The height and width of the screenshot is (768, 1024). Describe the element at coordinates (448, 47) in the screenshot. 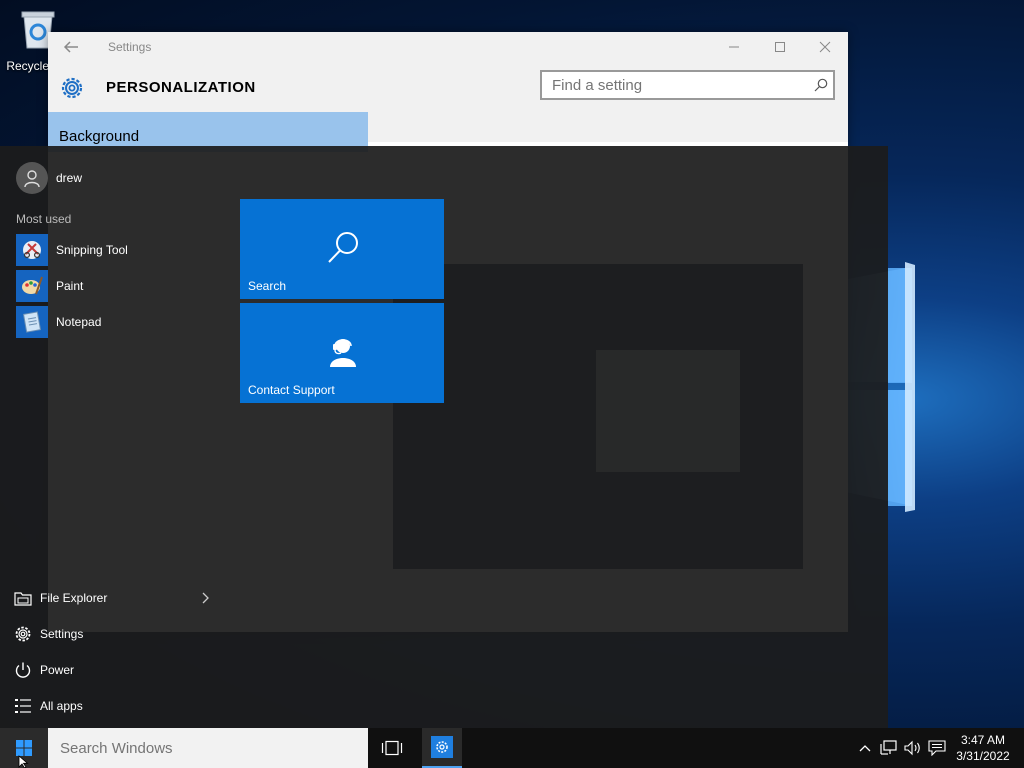

I see `settings-titlebar: Settings` at that location.